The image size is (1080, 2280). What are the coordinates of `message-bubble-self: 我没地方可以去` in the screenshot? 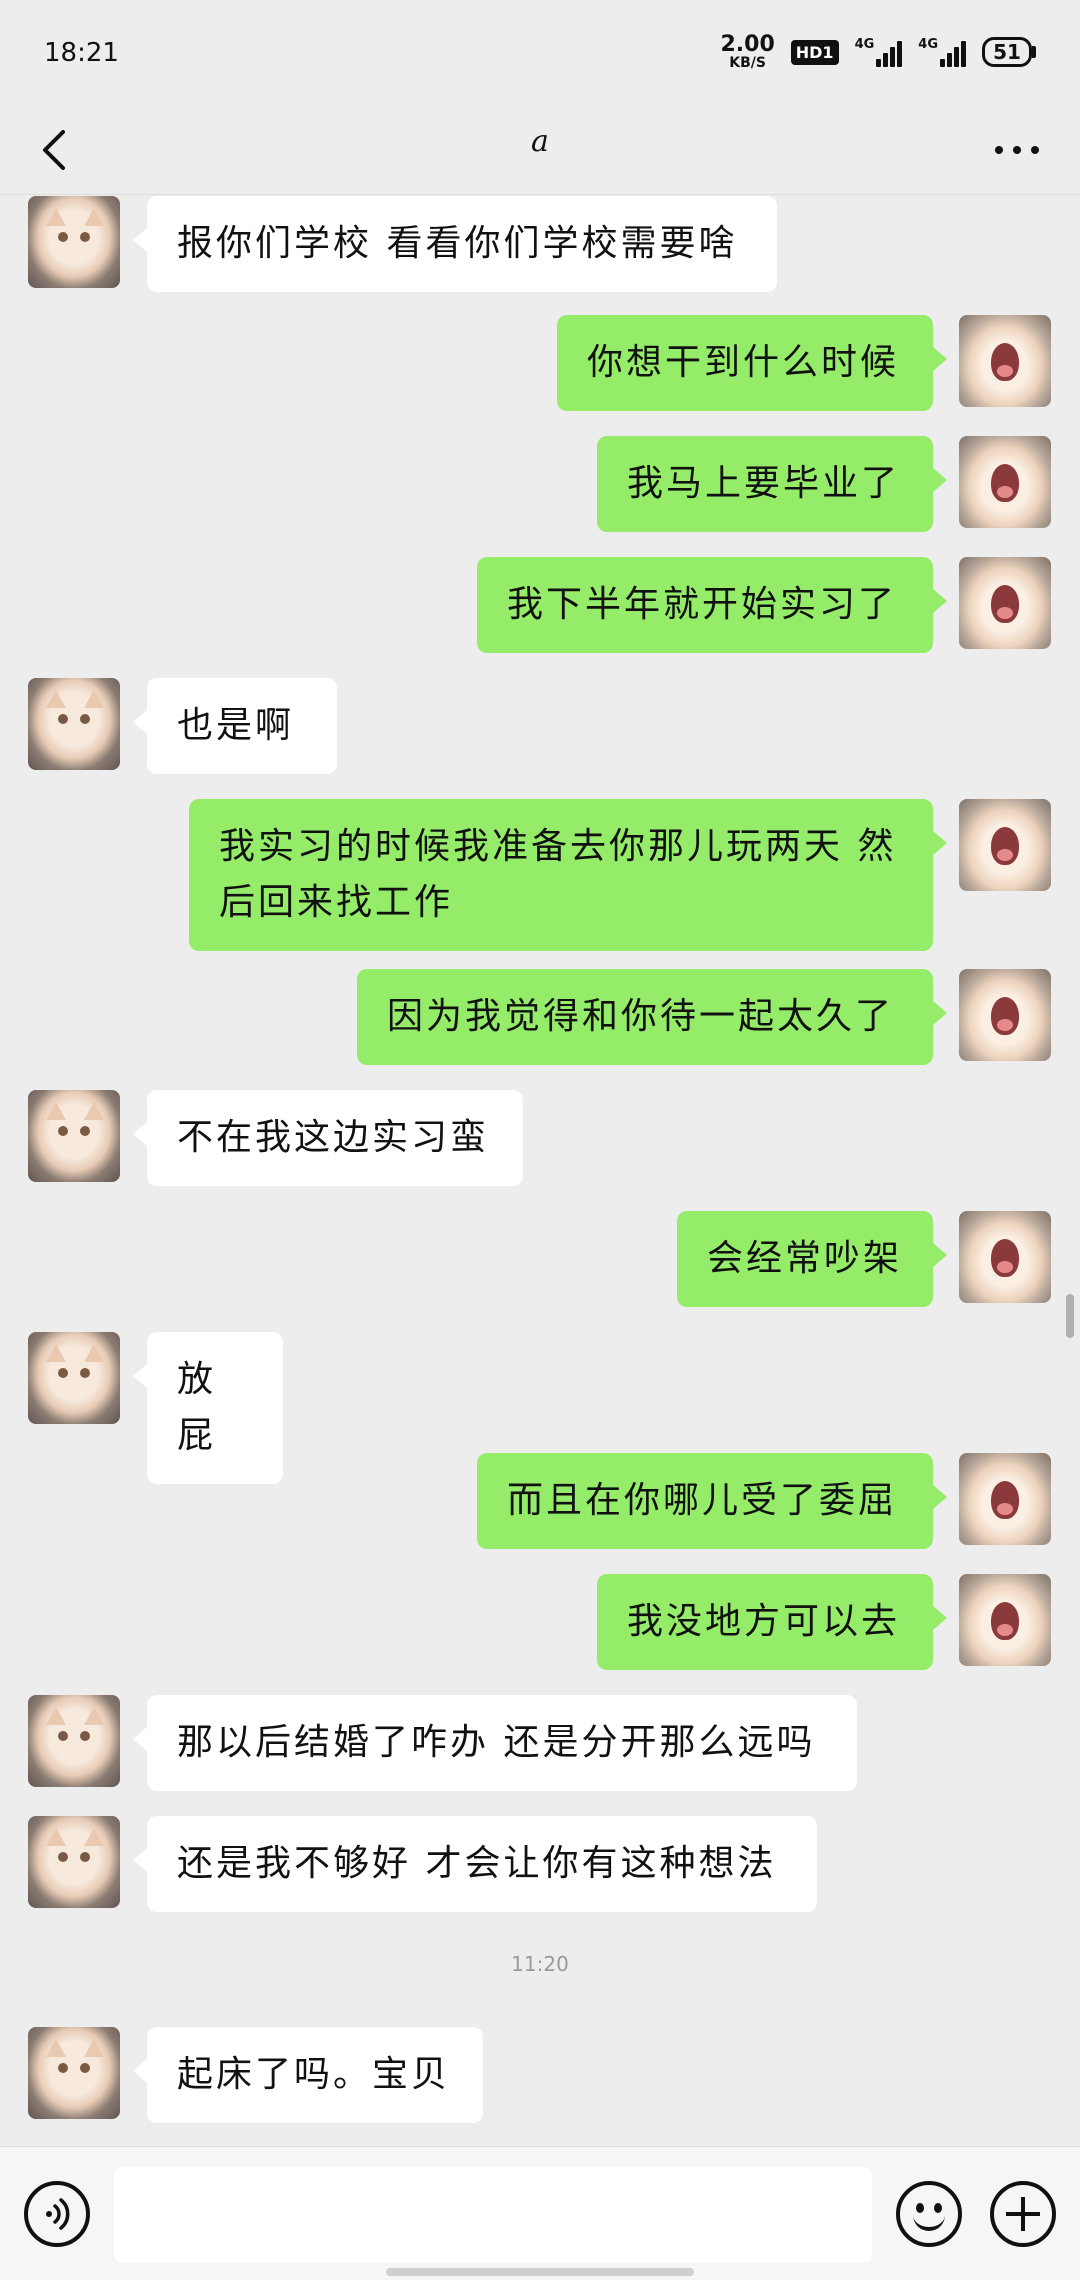 It's located at (772, 1622).